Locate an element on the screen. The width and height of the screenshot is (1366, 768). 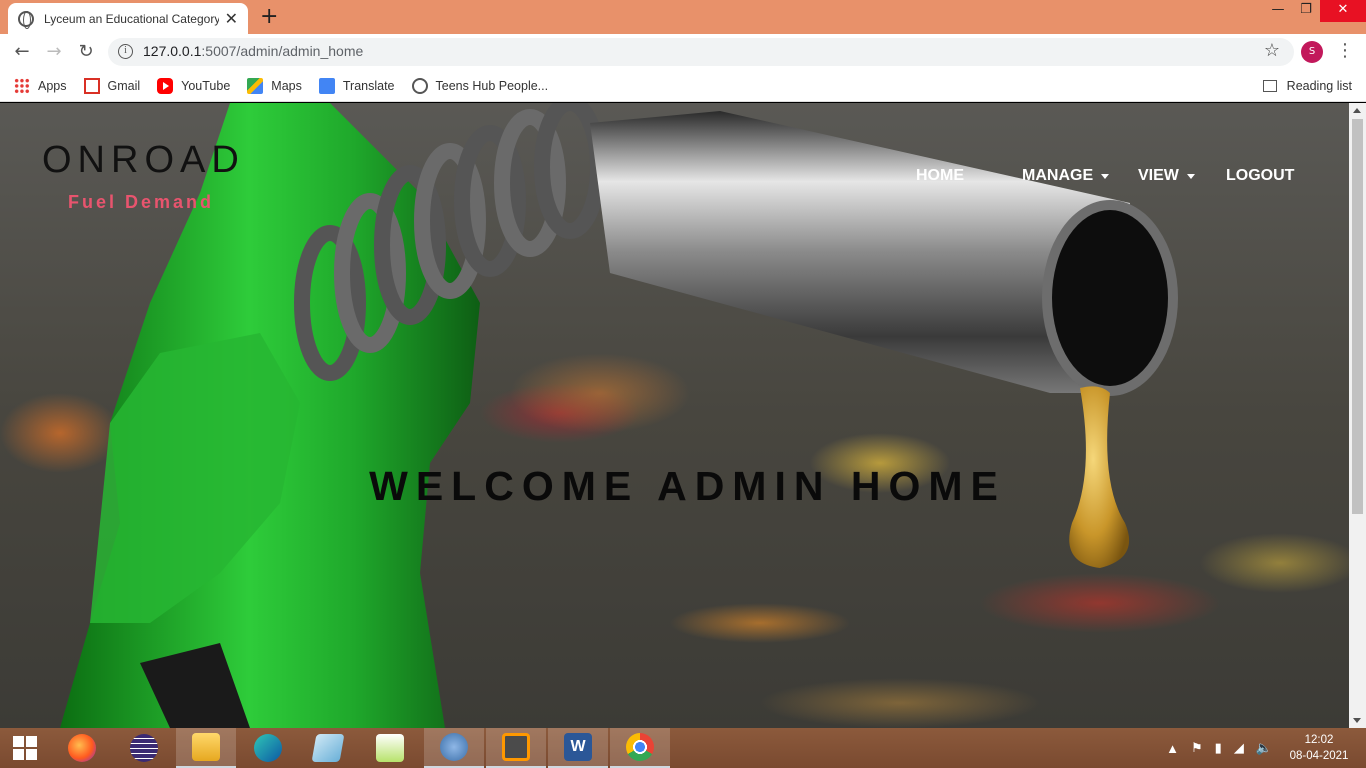
page-scrollbar is located at coordinates (1357, 415).